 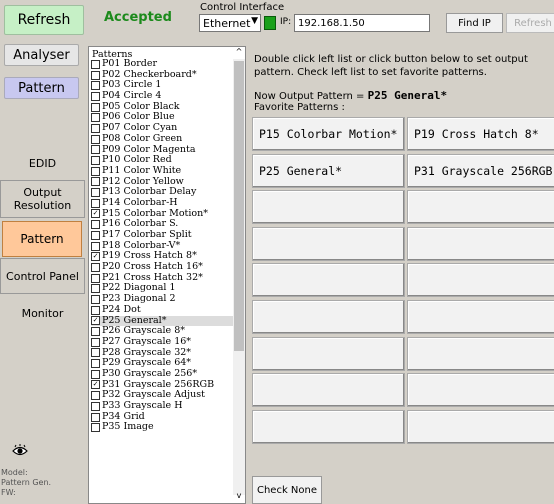 I want to click on favorite-pattern-button: P15 Colorbar Motion*, so click(x=328, y=134).